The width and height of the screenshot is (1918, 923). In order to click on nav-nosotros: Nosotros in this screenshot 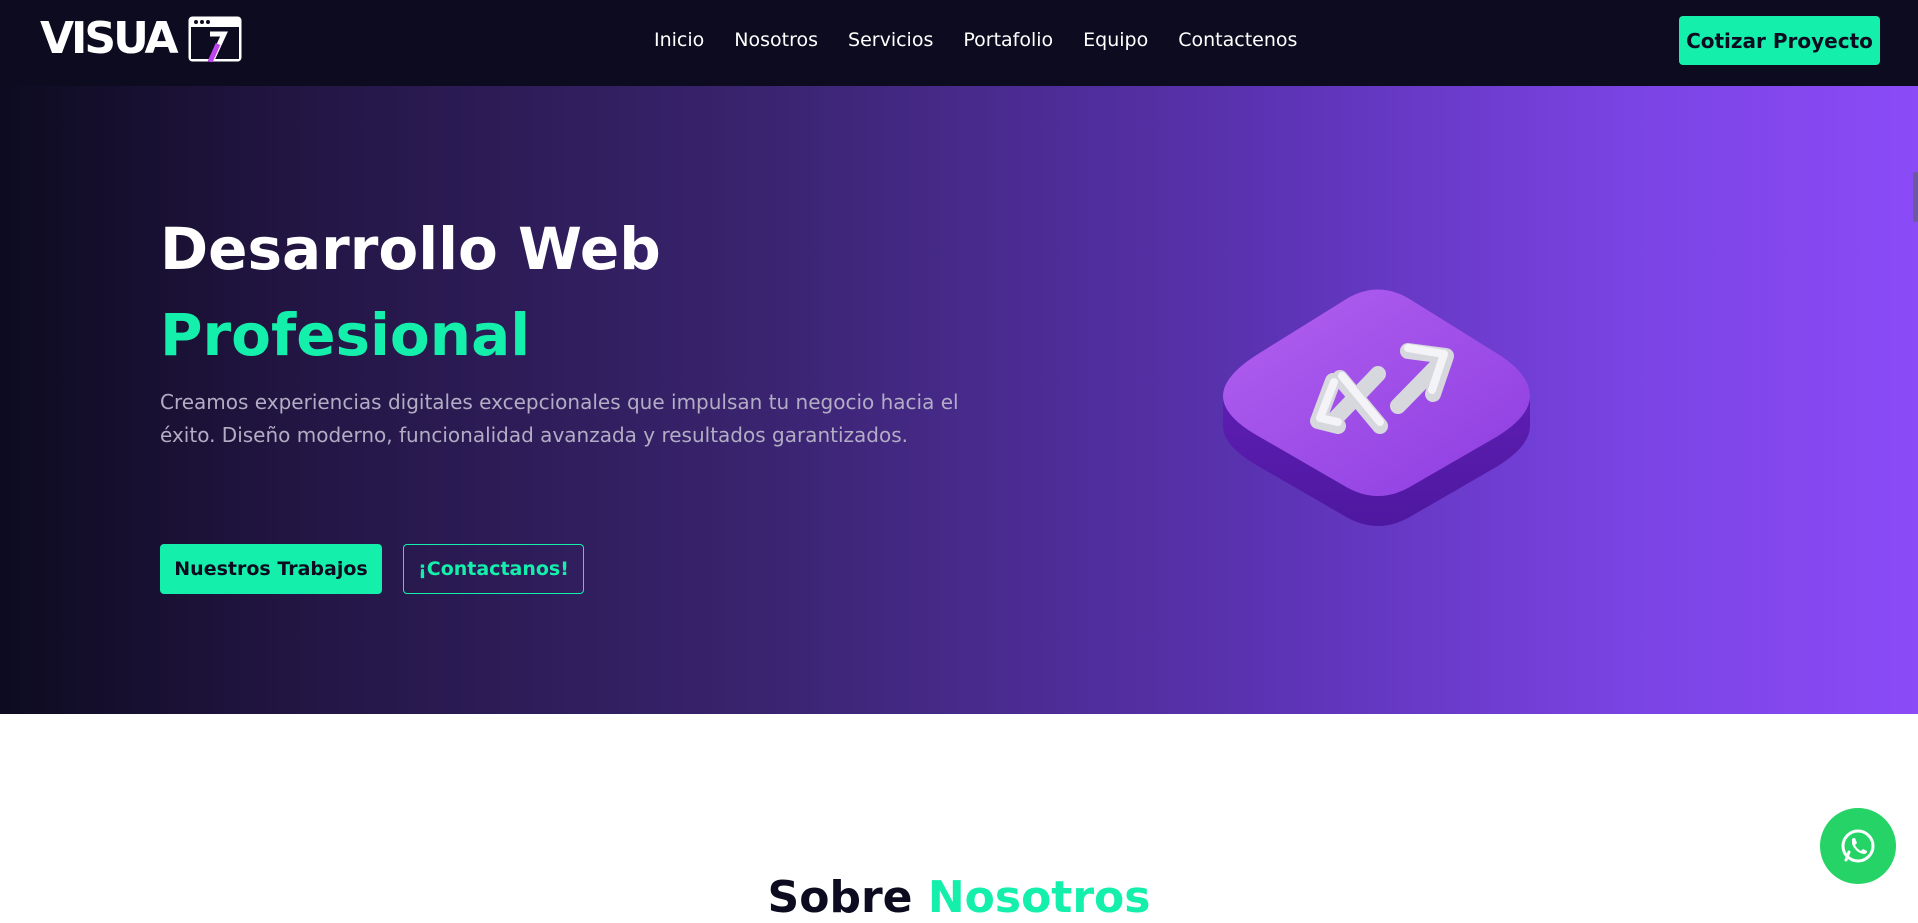, I will do `click(776, 40)`.